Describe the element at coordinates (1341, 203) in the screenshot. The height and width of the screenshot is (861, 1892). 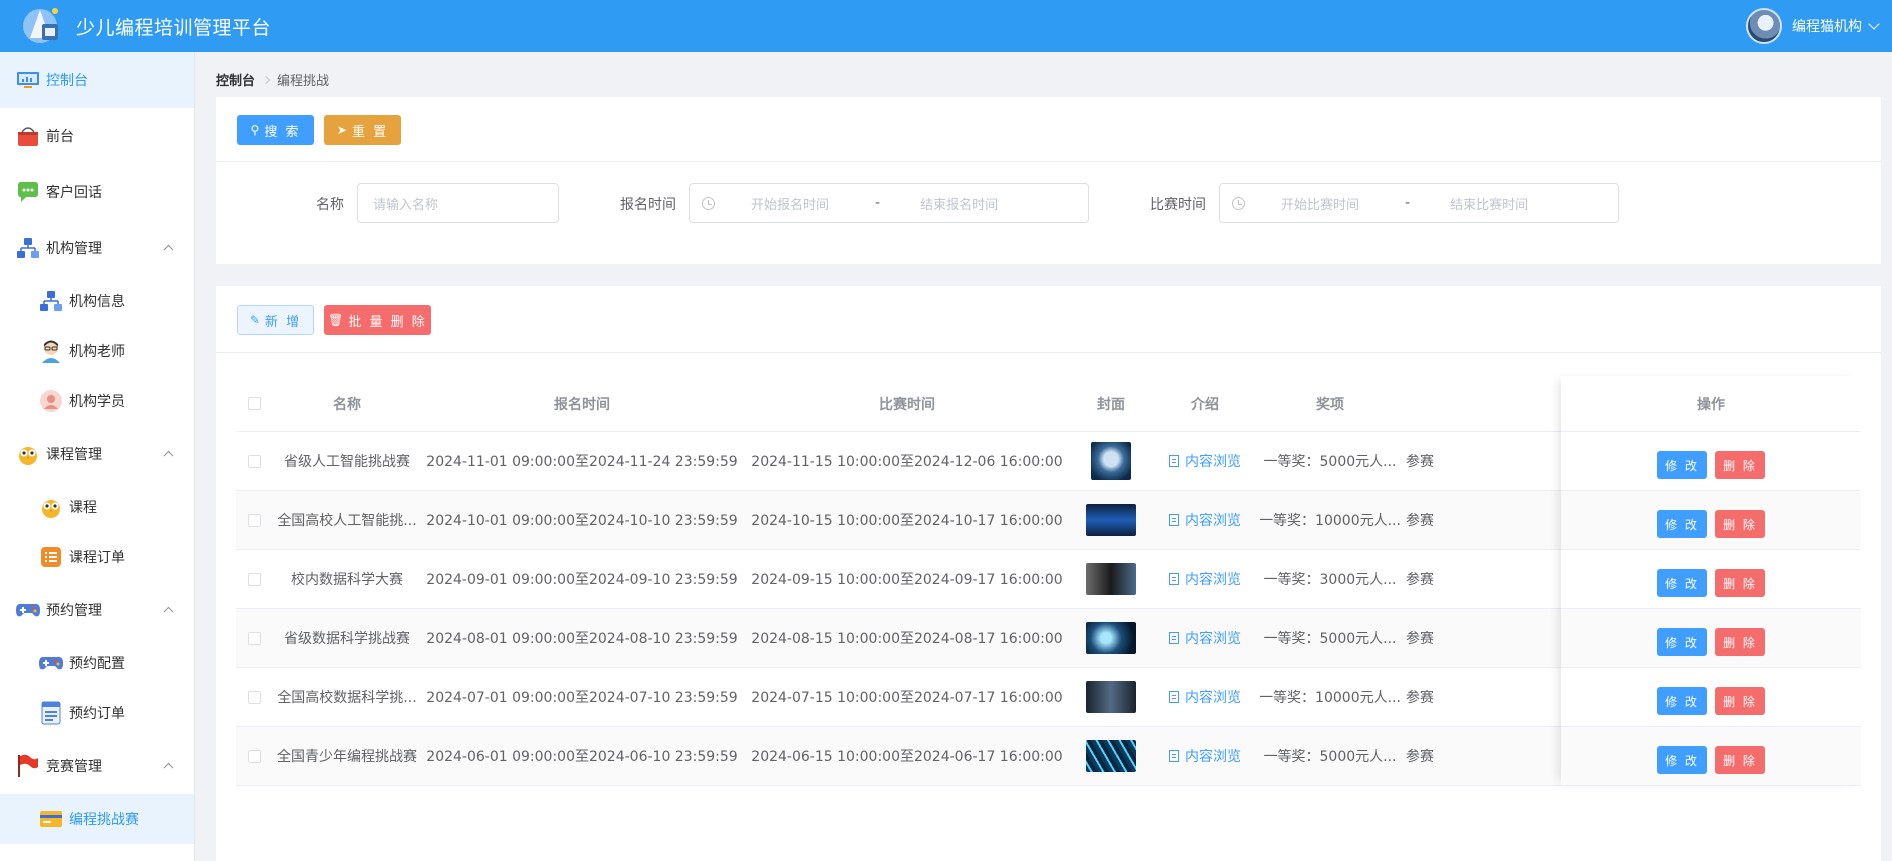
I see `match-start-input: 开始比赛时间` at that location.